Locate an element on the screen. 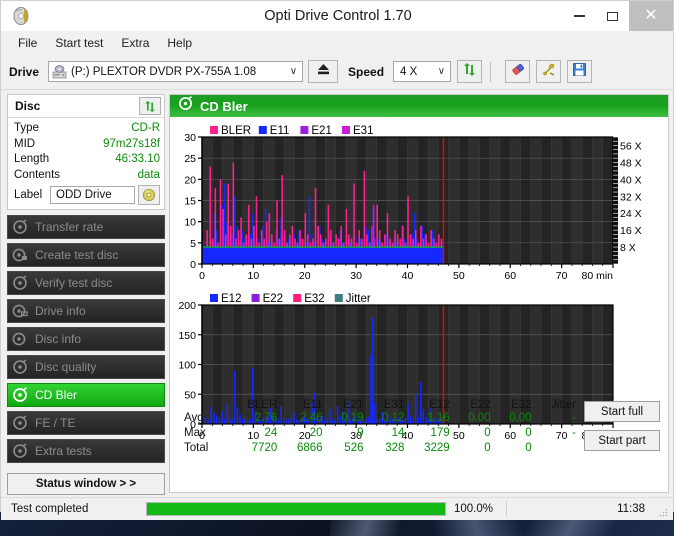 Image resolution: width=674 pixels, height=536 pixels. progress-bar is located at coordinates (296, 509).